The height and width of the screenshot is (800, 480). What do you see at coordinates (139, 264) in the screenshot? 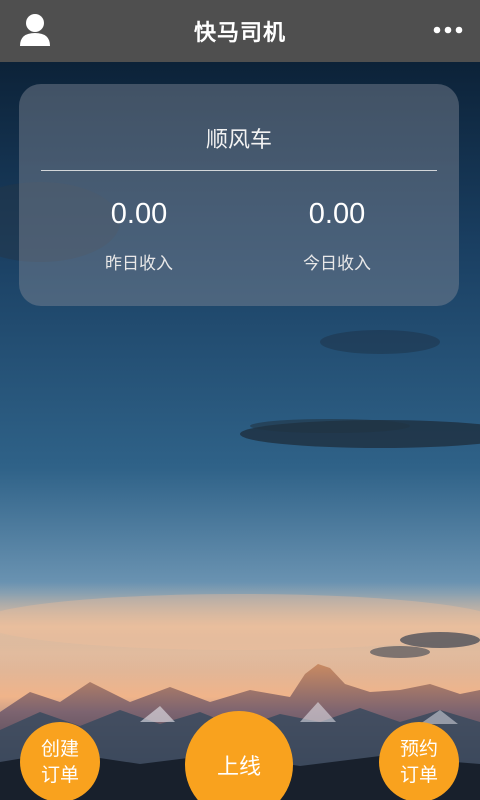
I see `yesterday-income-label: 昨日收入` at bounding box center [139, 264].